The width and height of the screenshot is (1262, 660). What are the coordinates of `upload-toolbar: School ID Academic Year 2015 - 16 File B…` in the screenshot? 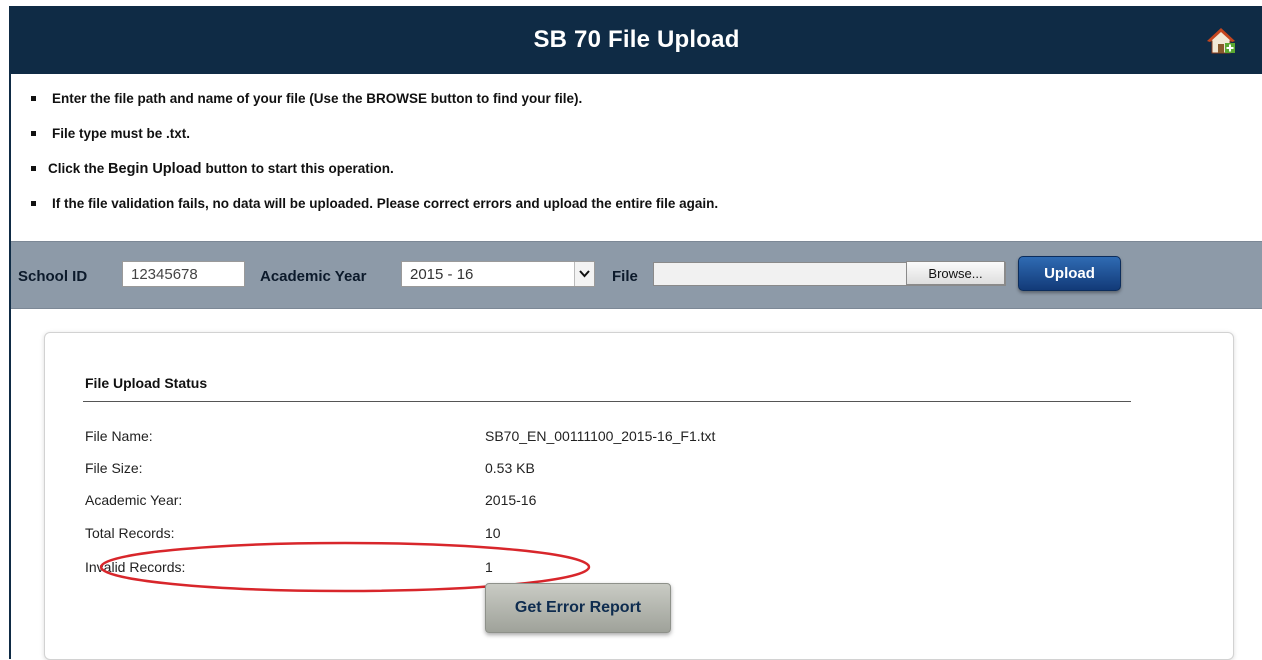 It's located at (636, 275).